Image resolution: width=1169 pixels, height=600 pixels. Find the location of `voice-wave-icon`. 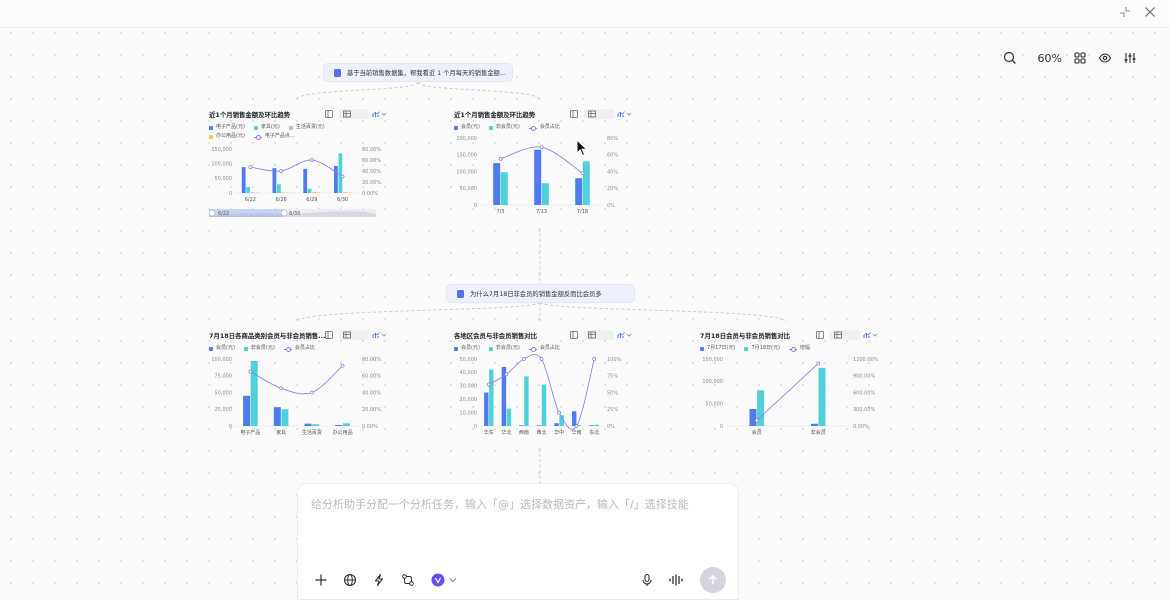

voice-wave-icon is located at coordinates (676, 580).